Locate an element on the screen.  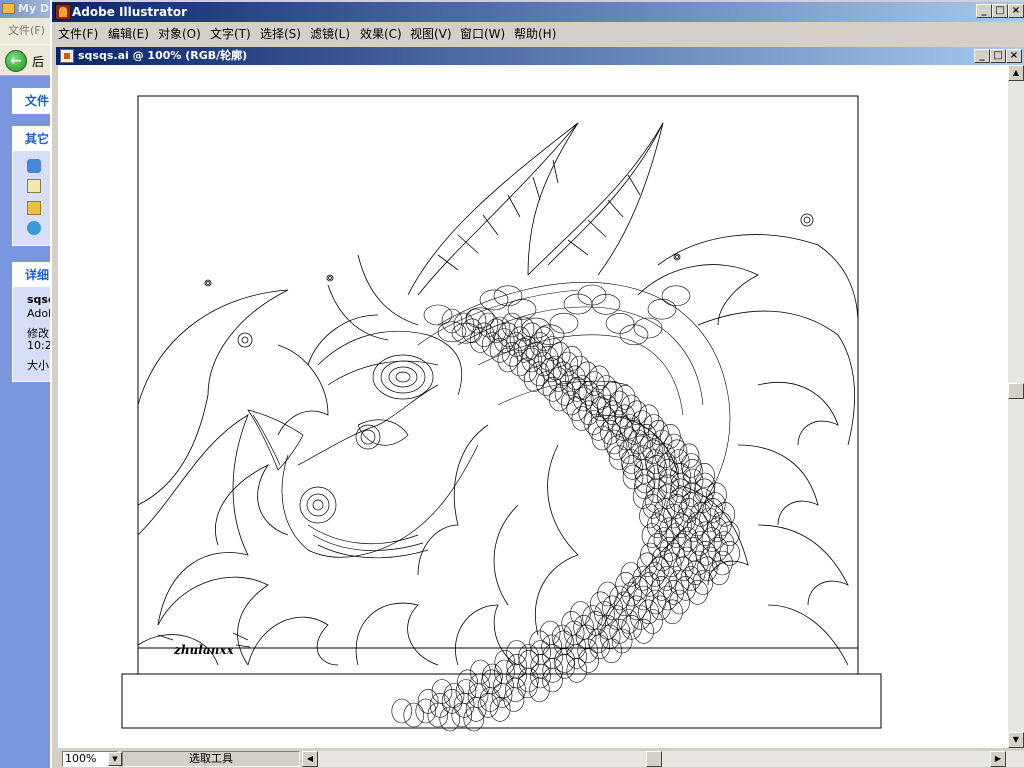
scroll-down-arrow-icon: ▼ is located at coordinates (1016, 740).